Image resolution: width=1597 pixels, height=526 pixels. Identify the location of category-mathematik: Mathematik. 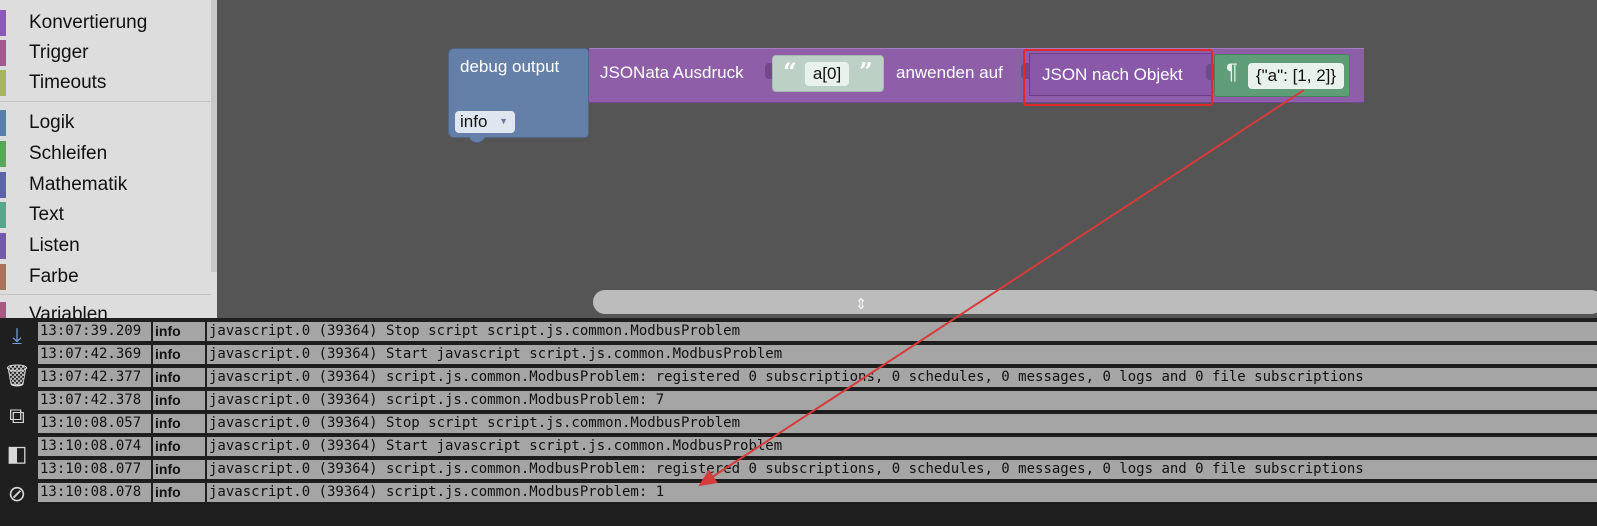
(105, 185).